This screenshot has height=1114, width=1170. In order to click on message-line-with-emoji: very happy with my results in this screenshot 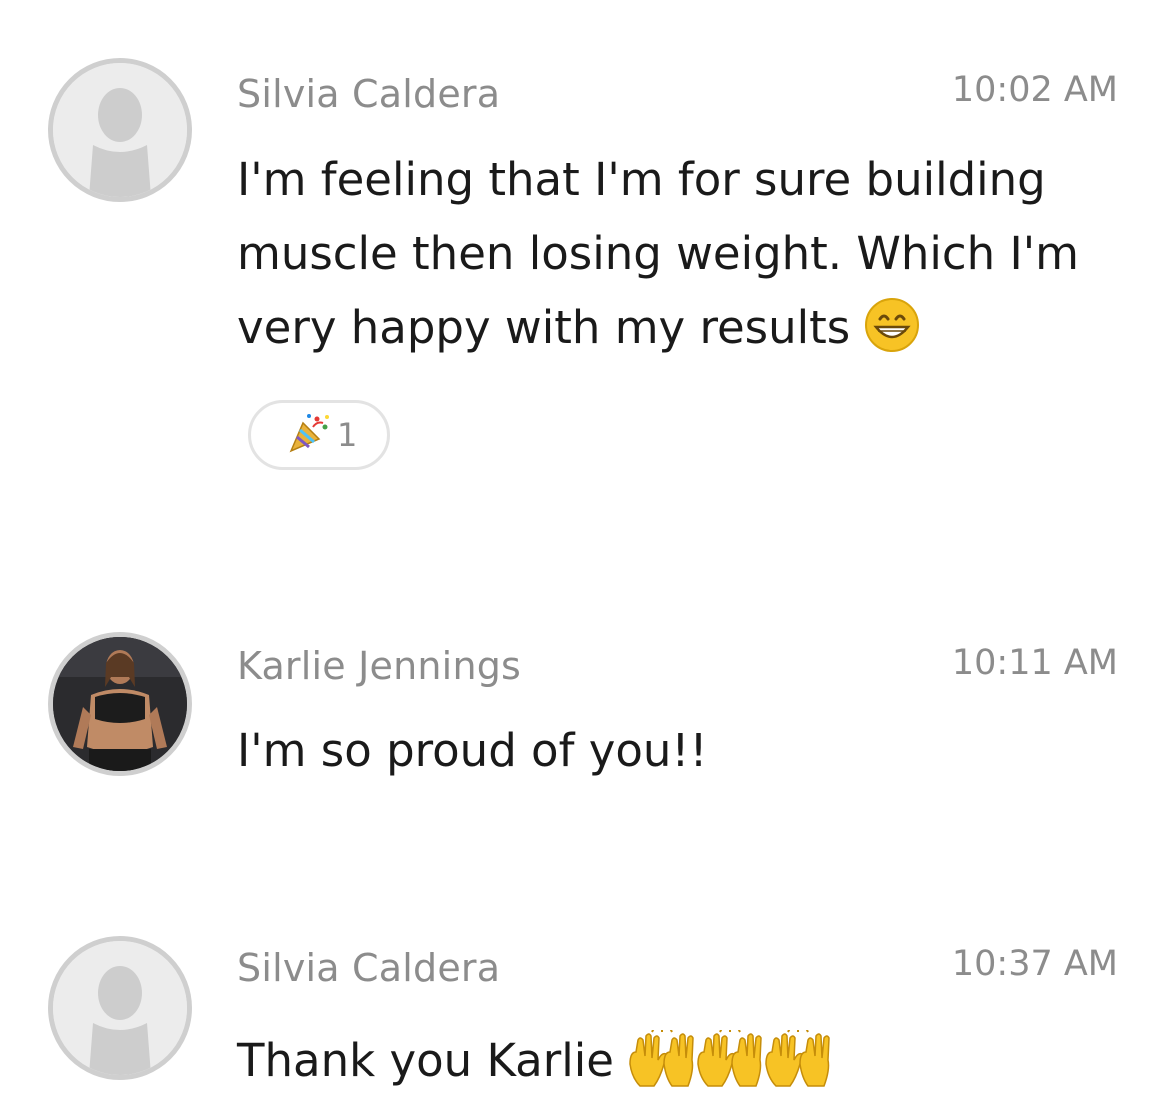, I will do `click(677, 333)`.